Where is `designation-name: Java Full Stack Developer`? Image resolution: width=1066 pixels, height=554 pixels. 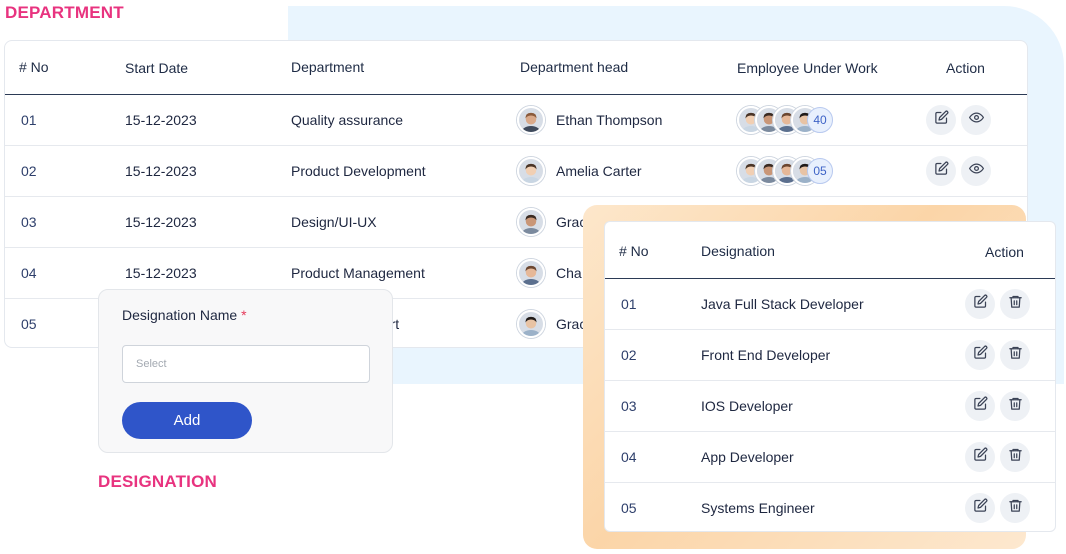
designation-name: Java Full Stack Developer is located at coordinates (782, 304).